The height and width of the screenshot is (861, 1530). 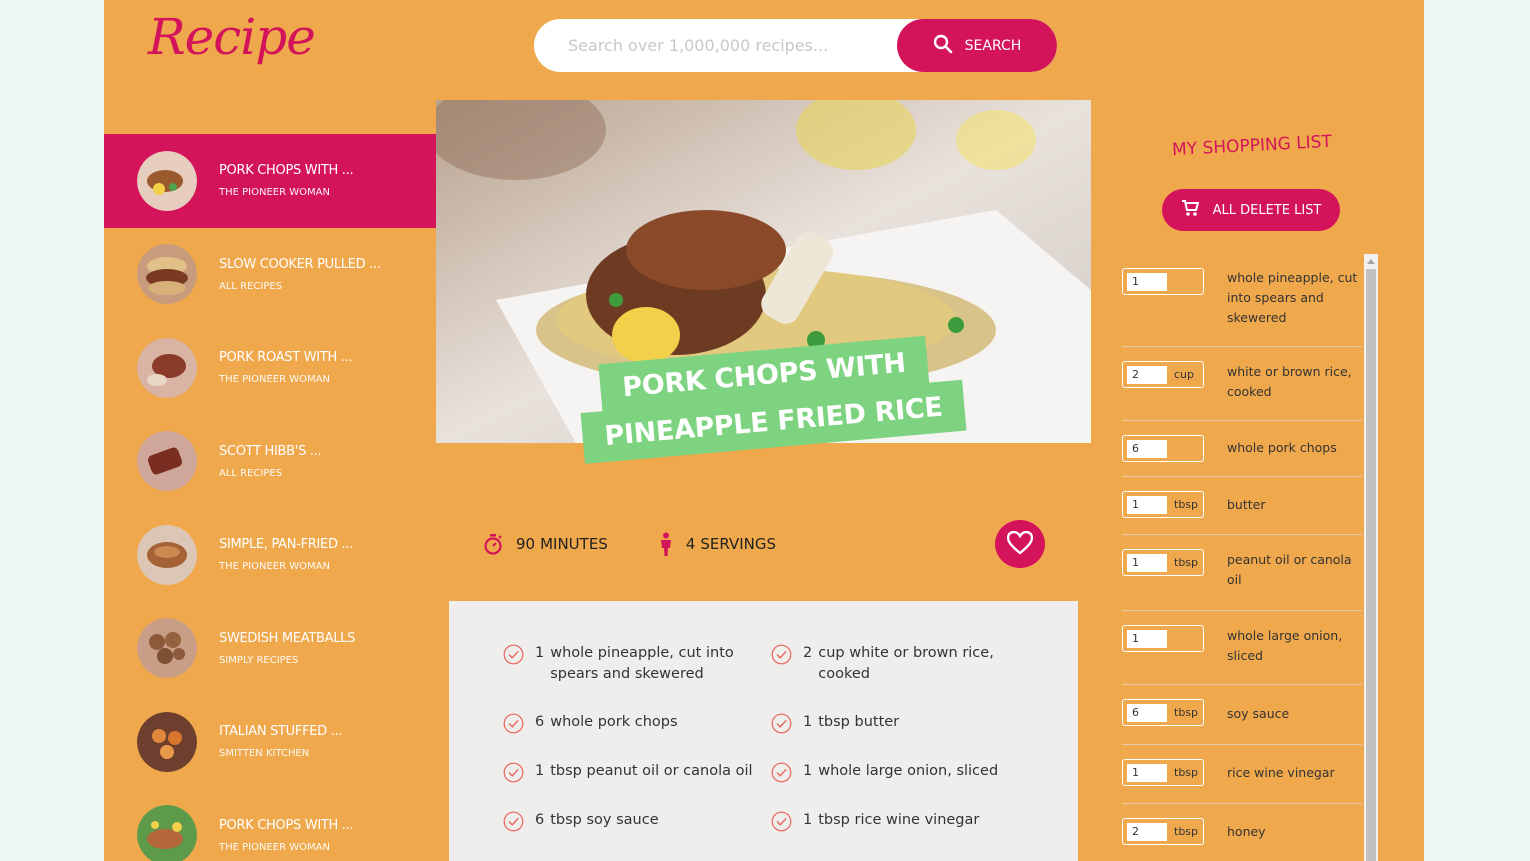 I want to click on like-button, so click(x=1020, y=544).